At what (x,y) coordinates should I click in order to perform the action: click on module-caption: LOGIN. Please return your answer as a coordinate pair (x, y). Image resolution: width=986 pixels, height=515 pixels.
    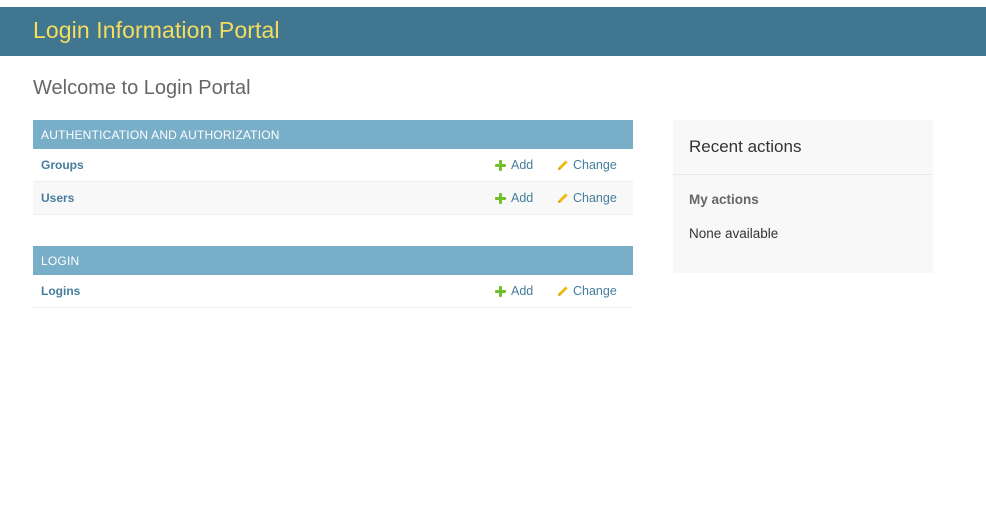
    Looking at the image, I should click on (333, 260).